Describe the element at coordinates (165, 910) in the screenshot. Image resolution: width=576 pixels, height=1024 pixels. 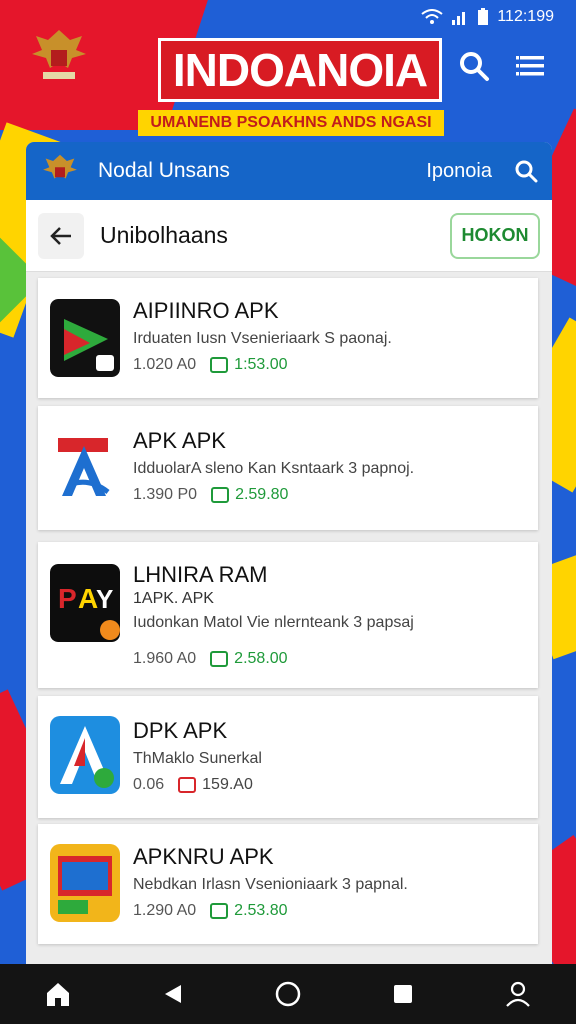
I see `item-size: 1.290 A0` at that location.